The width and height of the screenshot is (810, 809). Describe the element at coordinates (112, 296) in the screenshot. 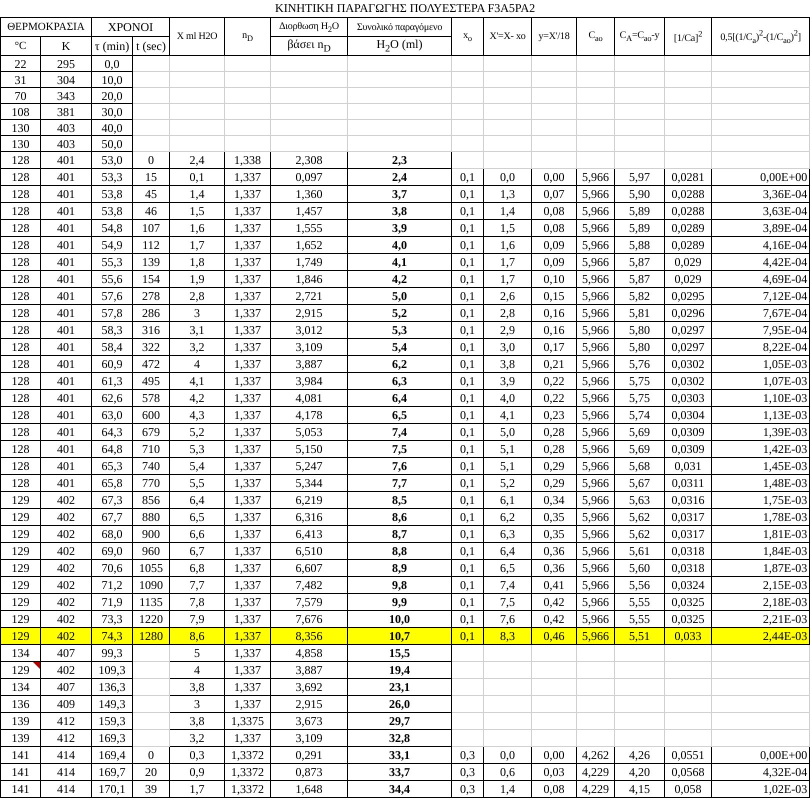

I see `table-cell: 57,6` at that location.